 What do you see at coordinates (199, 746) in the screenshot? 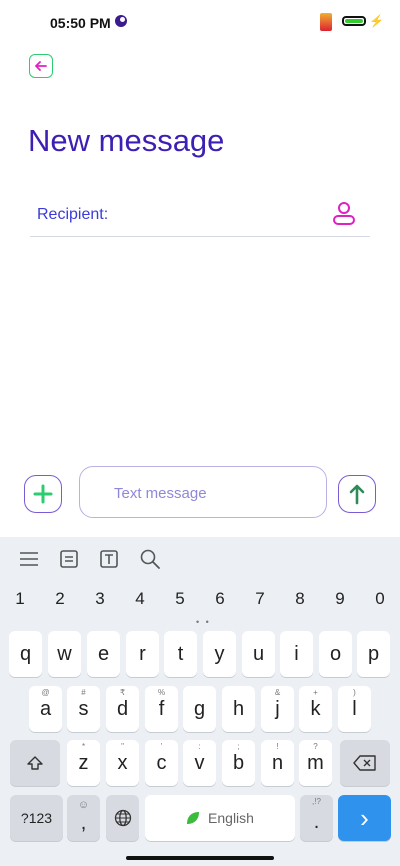
I see `key-hint: :` at bounding box center [199, 746].